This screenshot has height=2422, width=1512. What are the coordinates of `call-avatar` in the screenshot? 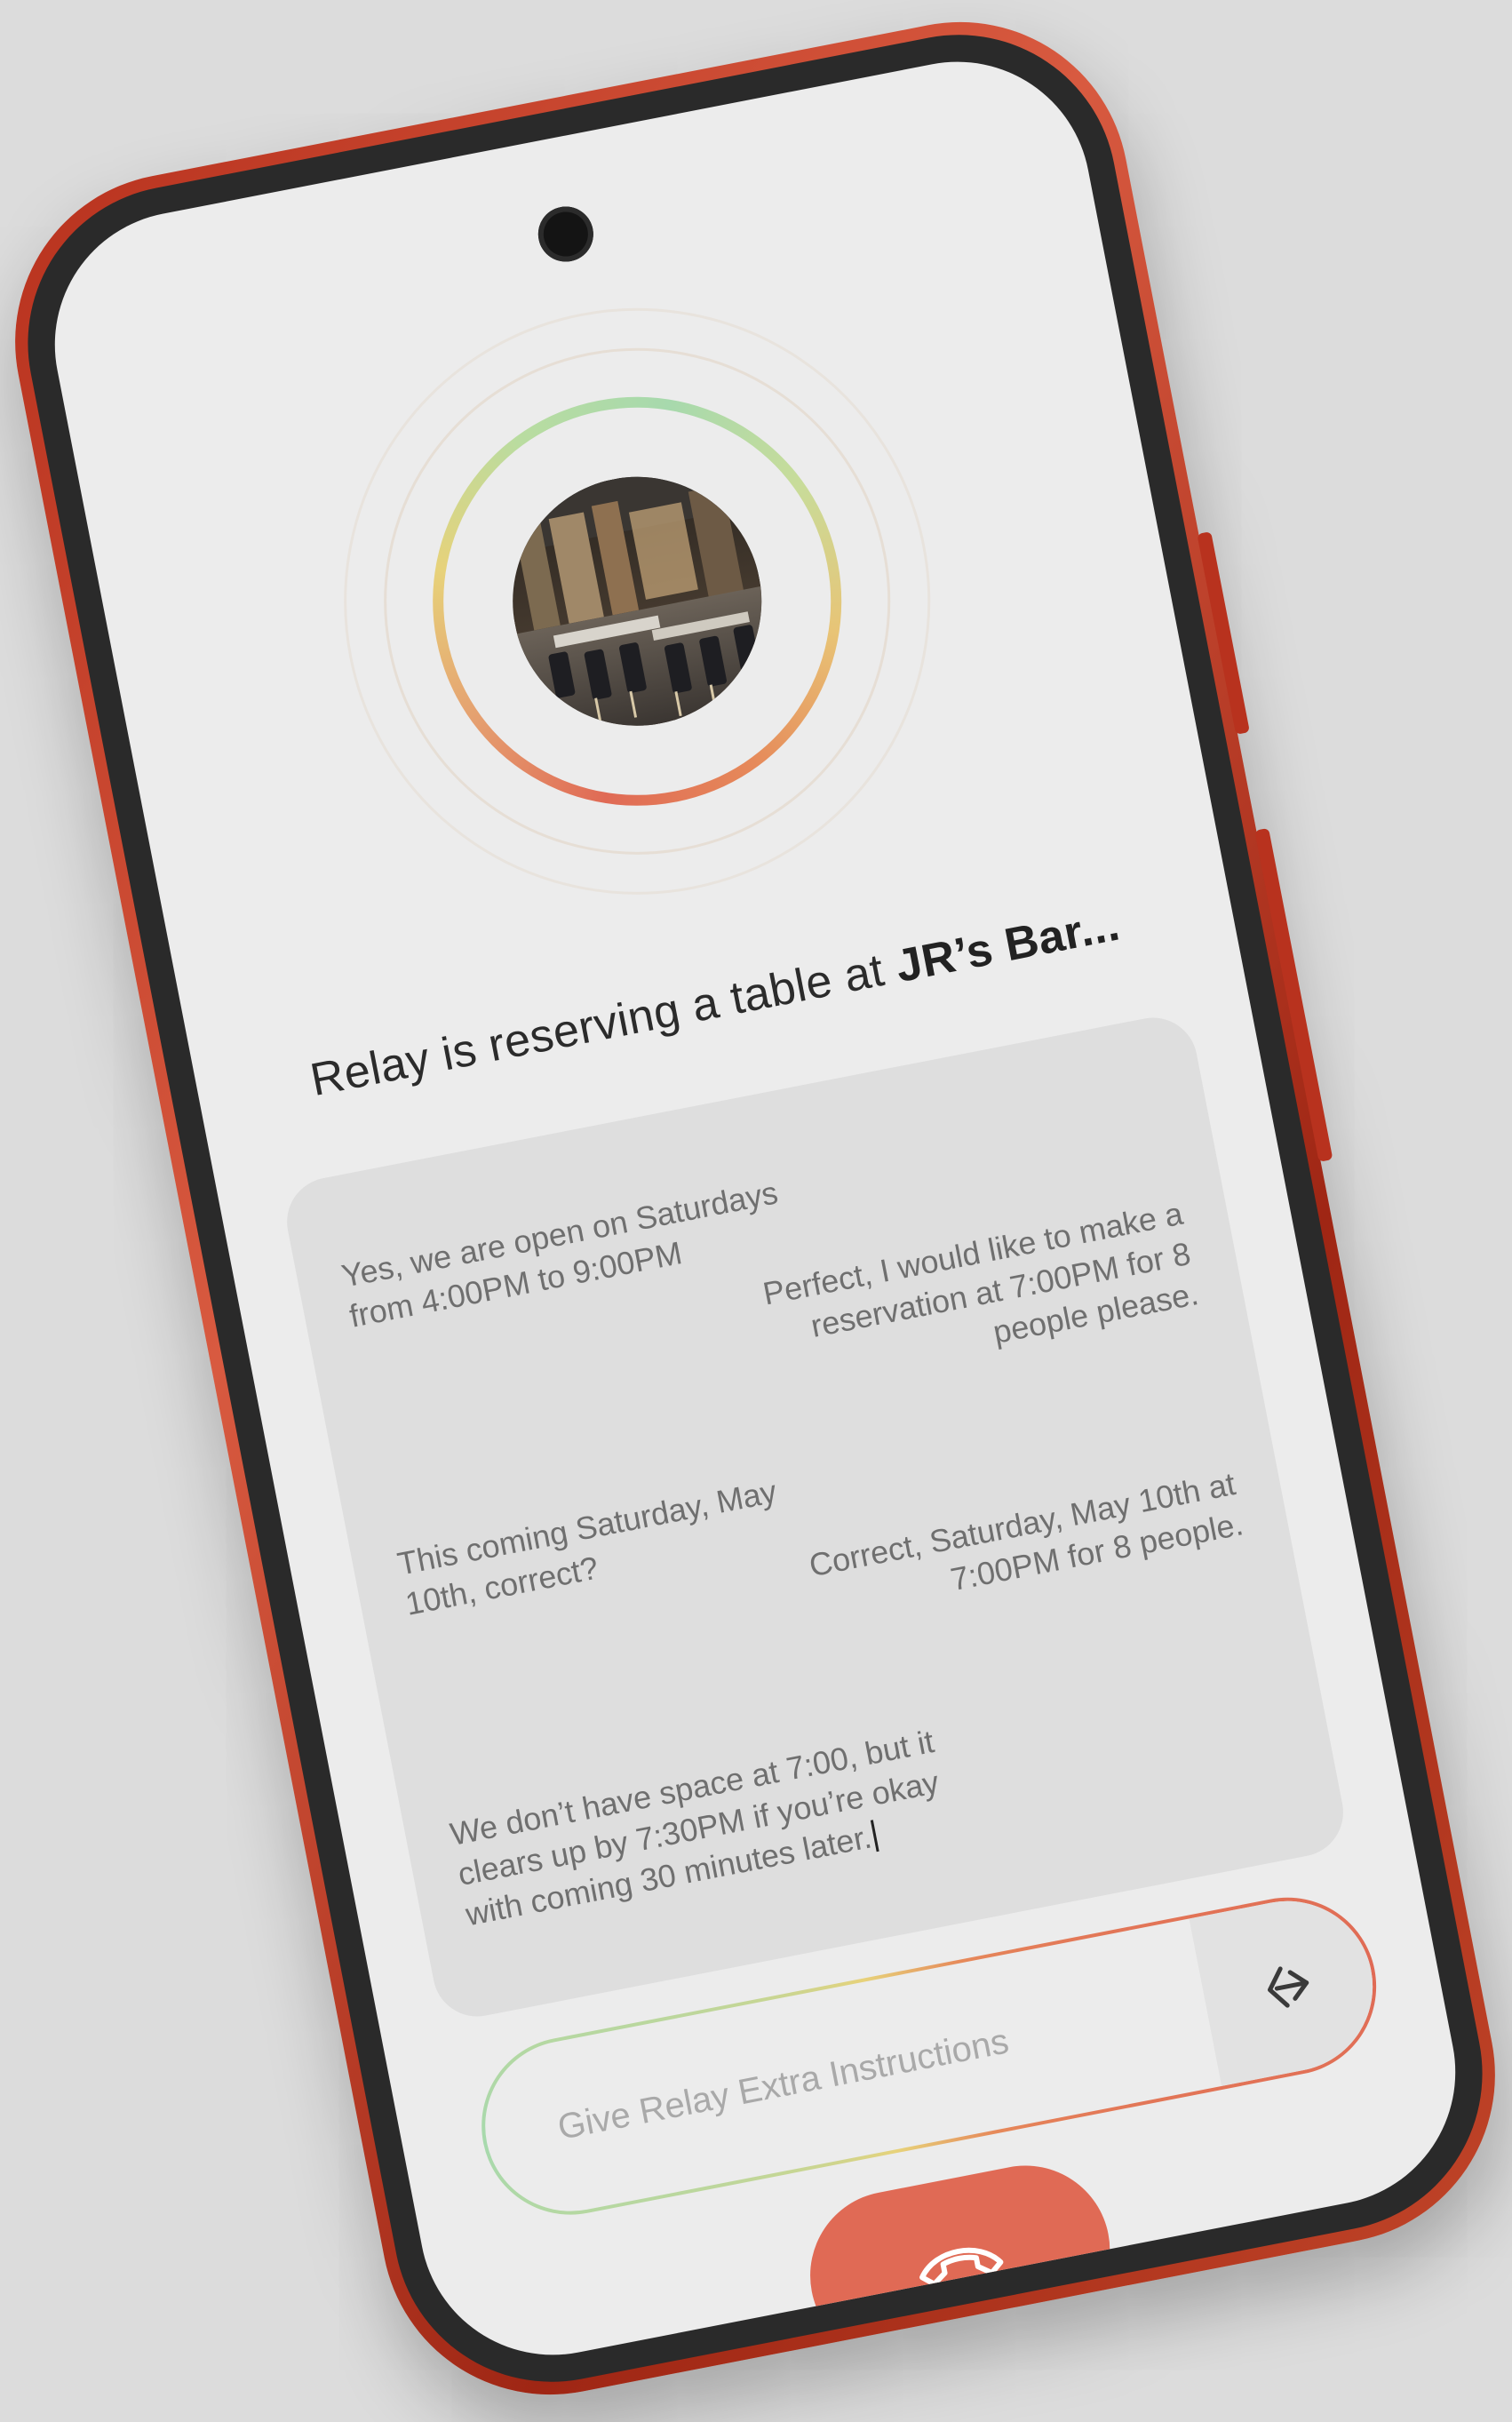 It's located at (637, 601).